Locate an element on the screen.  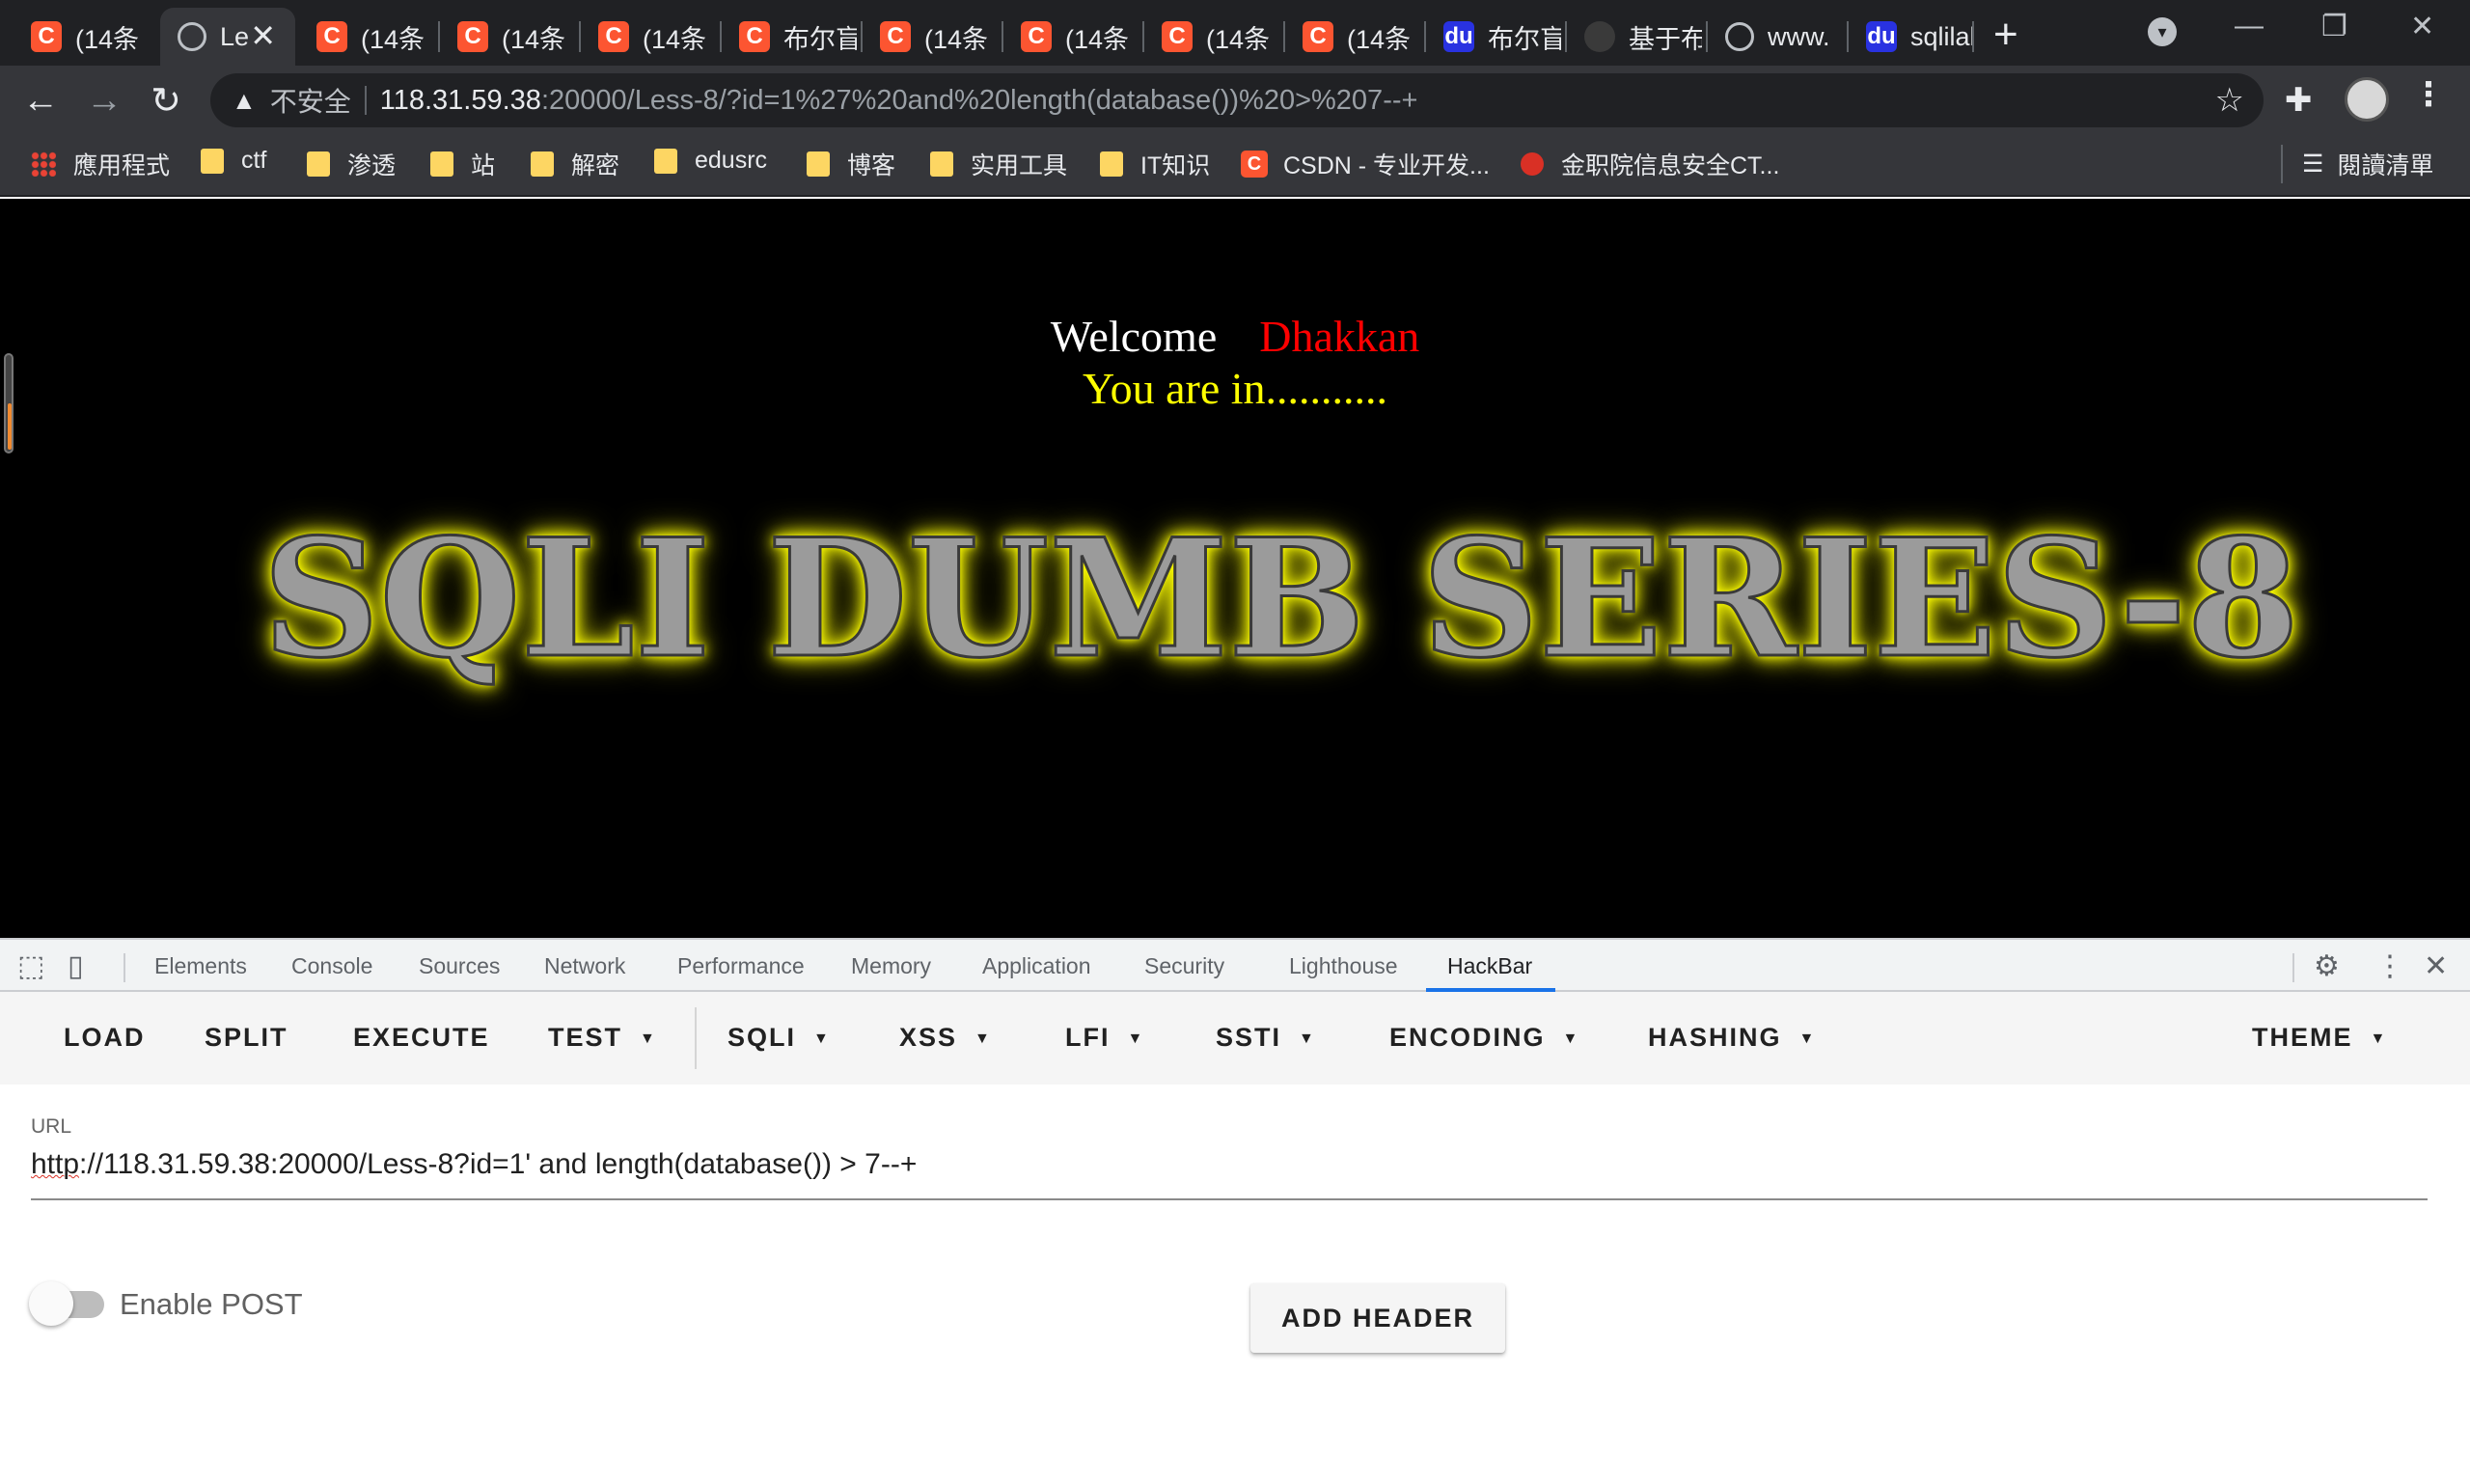
devtools-menu-icon: ⋮ is located at coordinates (2389, 966).